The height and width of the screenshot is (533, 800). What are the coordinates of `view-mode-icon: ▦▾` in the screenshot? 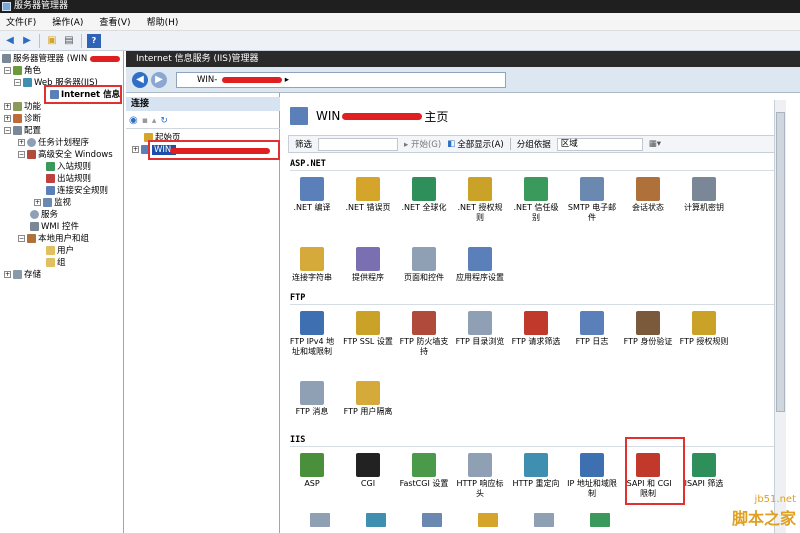 It's located at (655, 144).